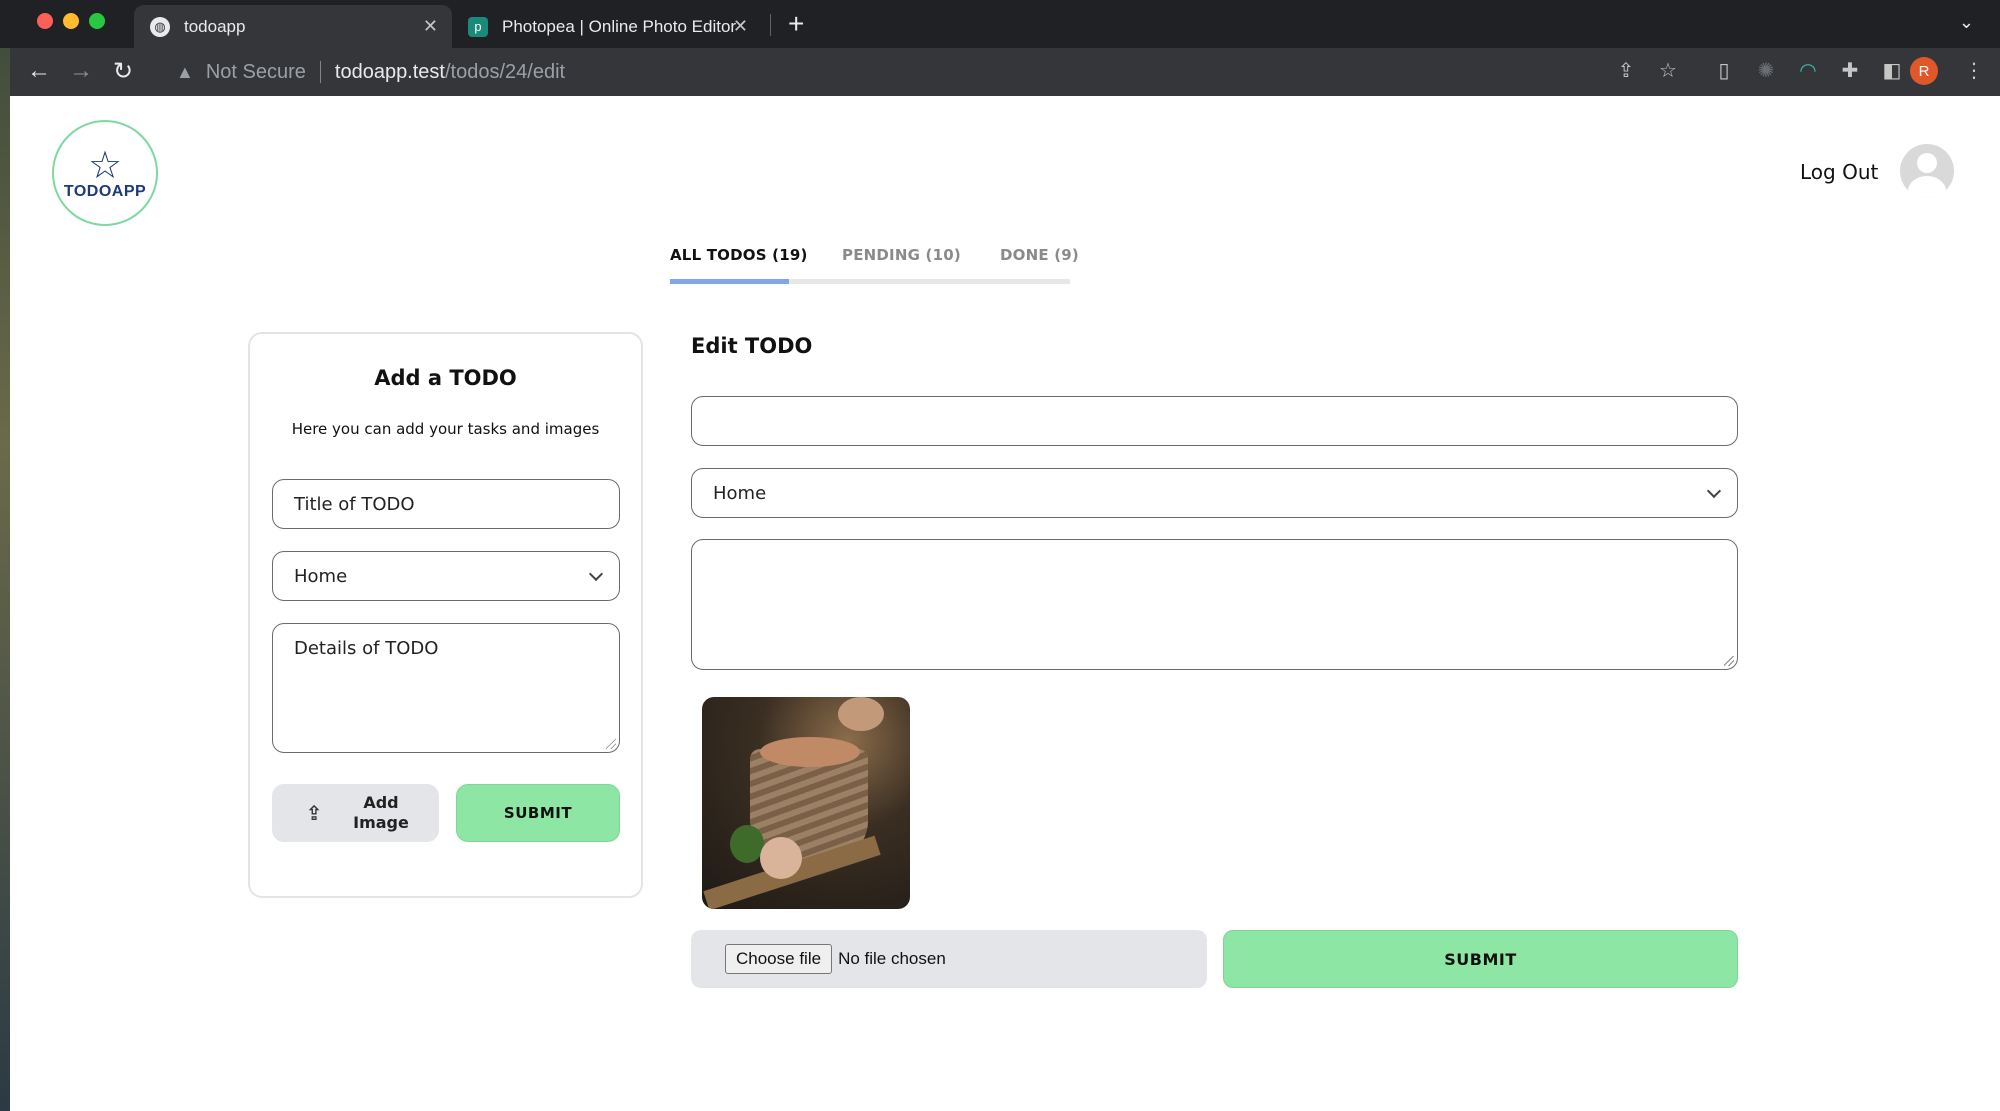  I want to click on onion2, so click(861, 714).